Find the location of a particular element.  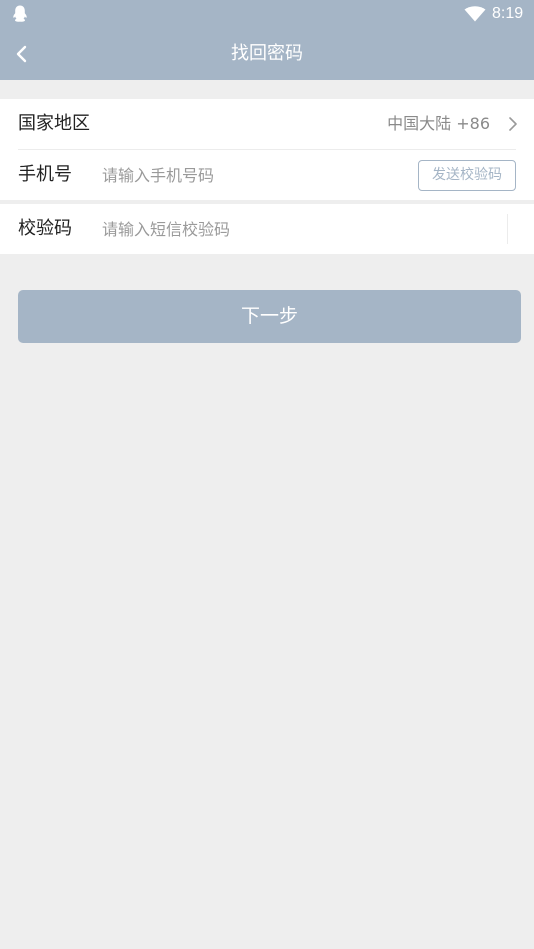

wifi-icon is located at coordinates (475, 14).